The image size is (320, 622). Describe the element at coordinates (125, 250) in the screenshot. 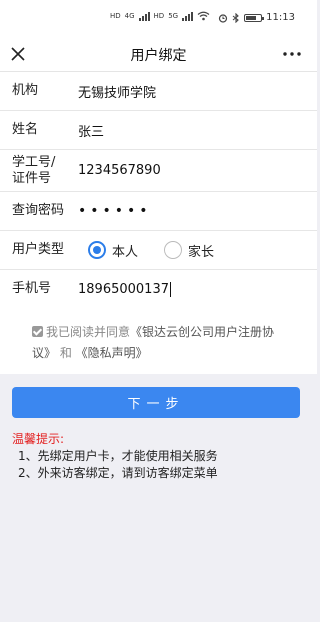

I see `radio-self-label: 本人` at that location.